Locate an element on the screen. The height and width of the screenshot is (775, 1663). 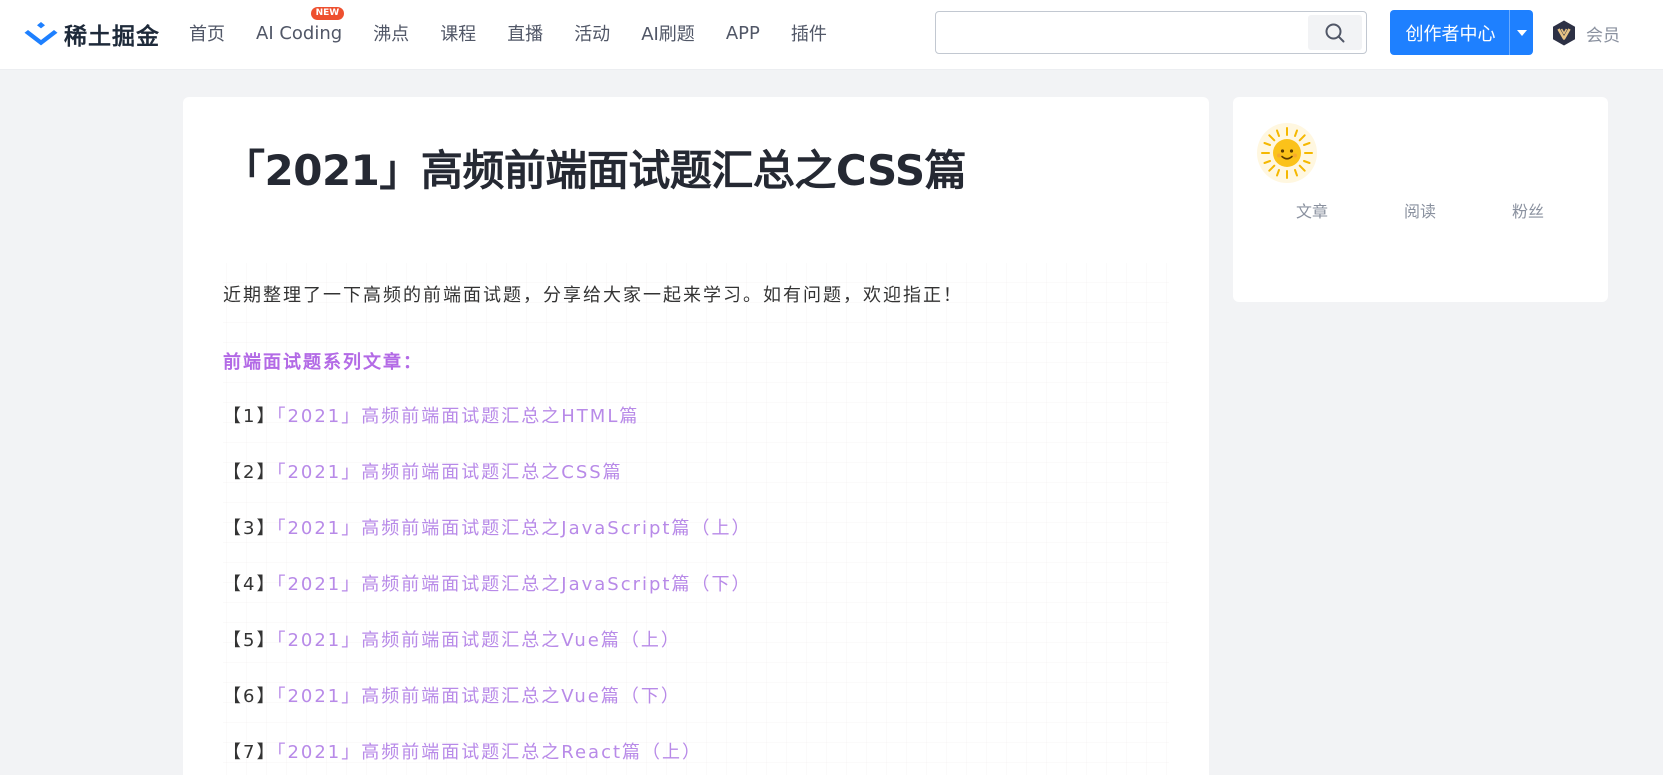
series-link-number: 【7】 is located at coordinates (250, 752).